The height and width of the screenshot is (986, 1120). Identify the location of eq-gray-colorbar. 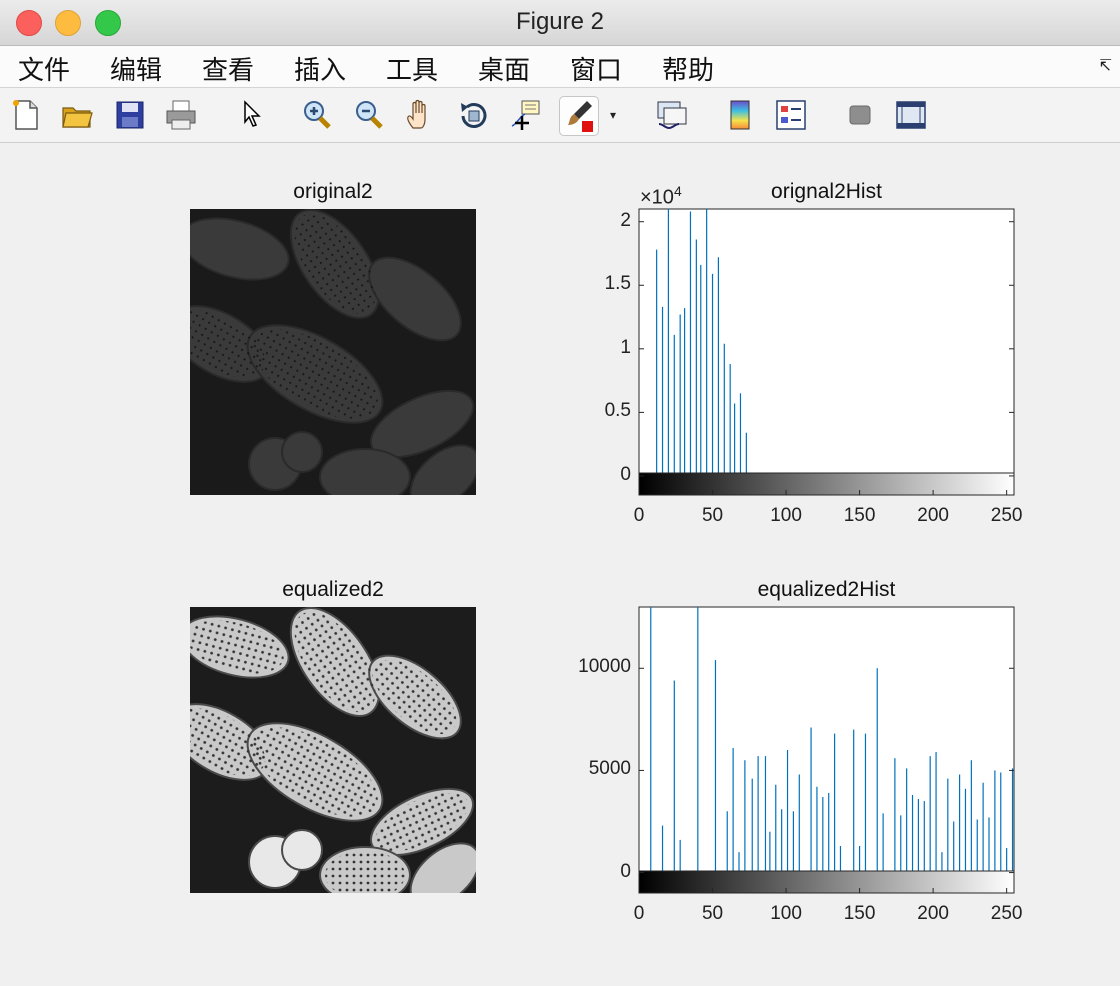
(826, 882).